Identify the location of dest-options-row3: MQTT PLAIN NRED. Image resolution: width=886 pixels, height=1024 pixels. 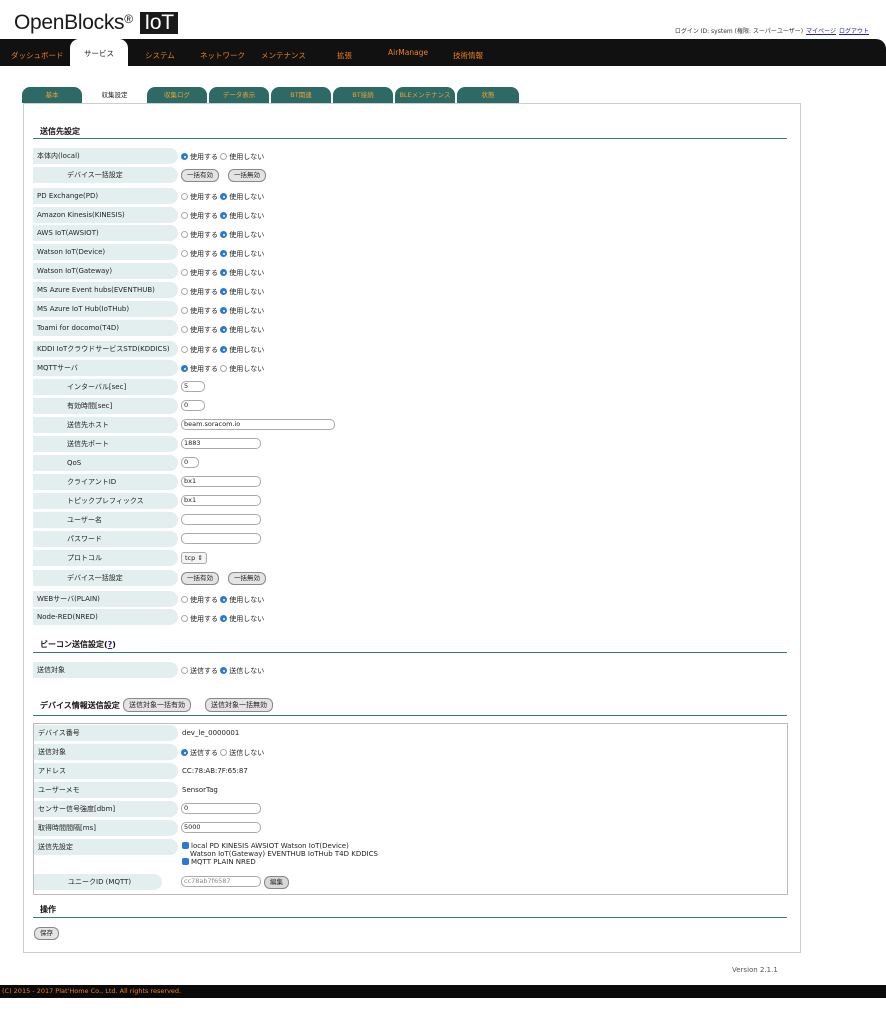
(280, 862).